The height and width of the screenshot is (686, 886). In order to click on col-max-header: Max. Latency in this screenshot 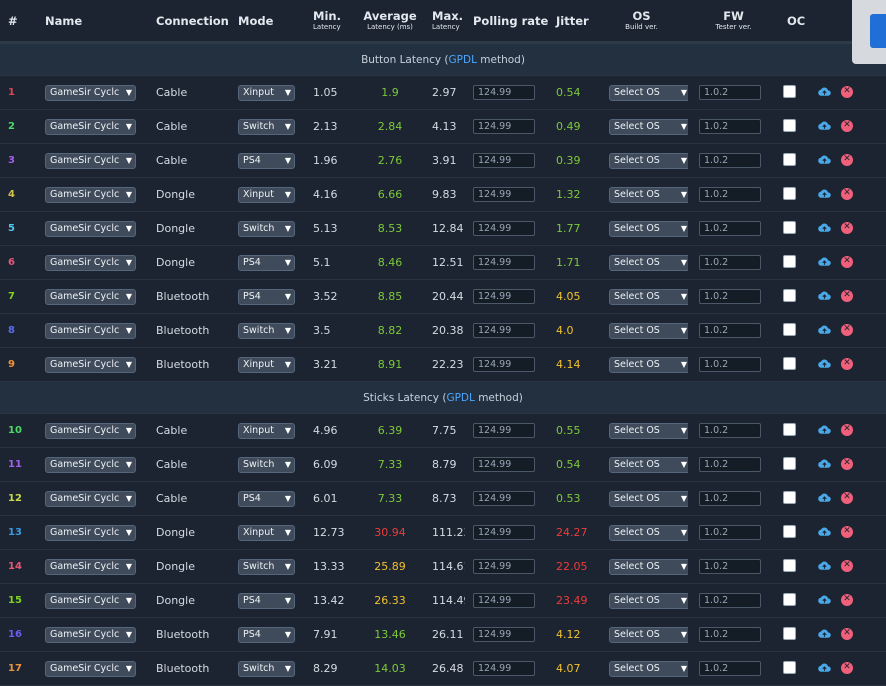, I will do `click(444, 22)`.